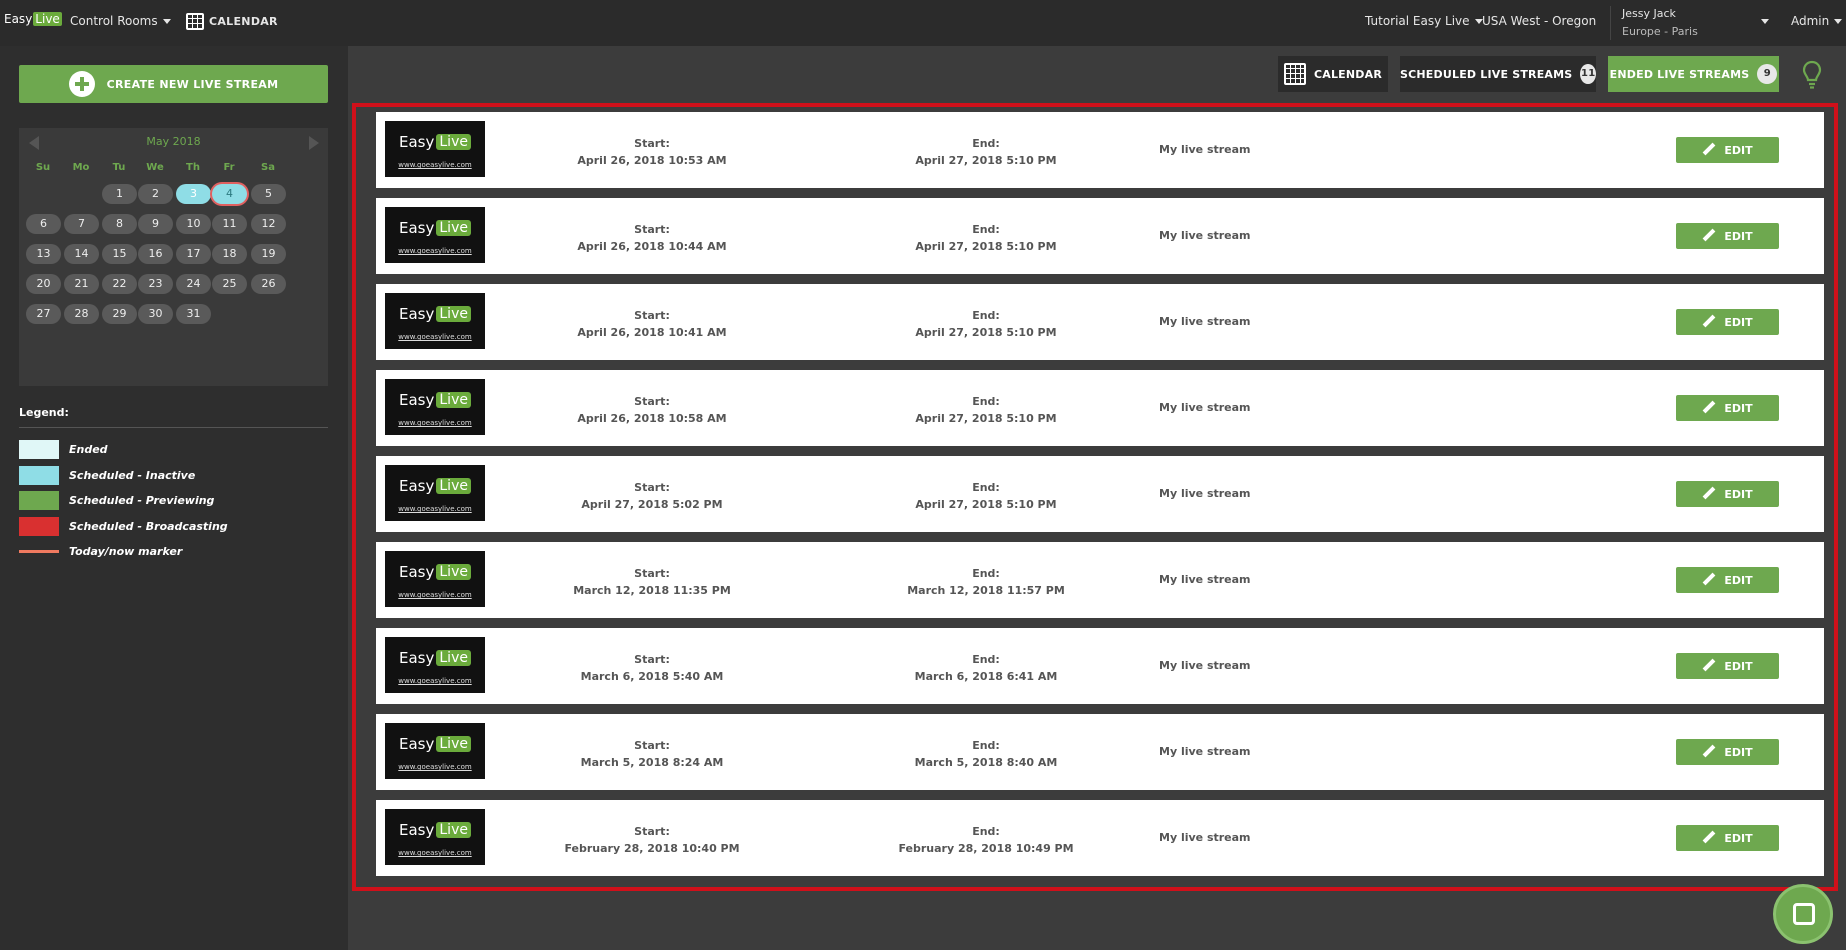  Describe the element at coordinates (155, 284) in the screenshot. I see `calendar-day: 23` at that location.